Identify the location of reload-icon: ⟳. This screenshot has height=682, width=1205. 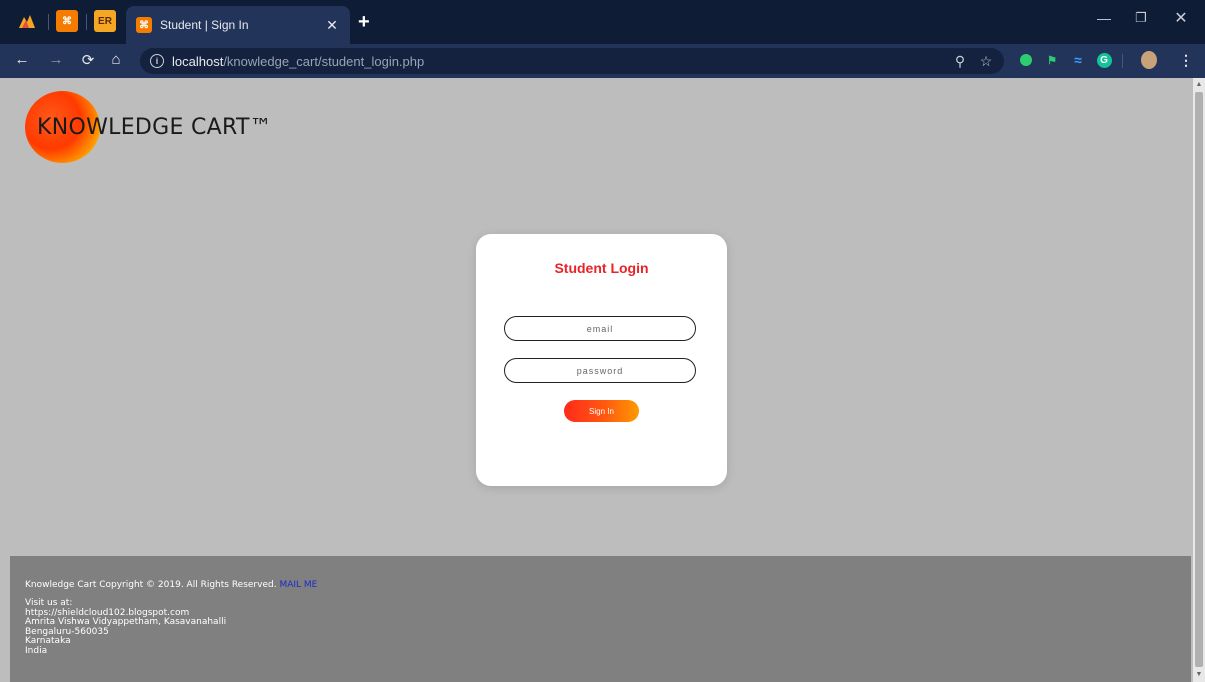
(88, 60).